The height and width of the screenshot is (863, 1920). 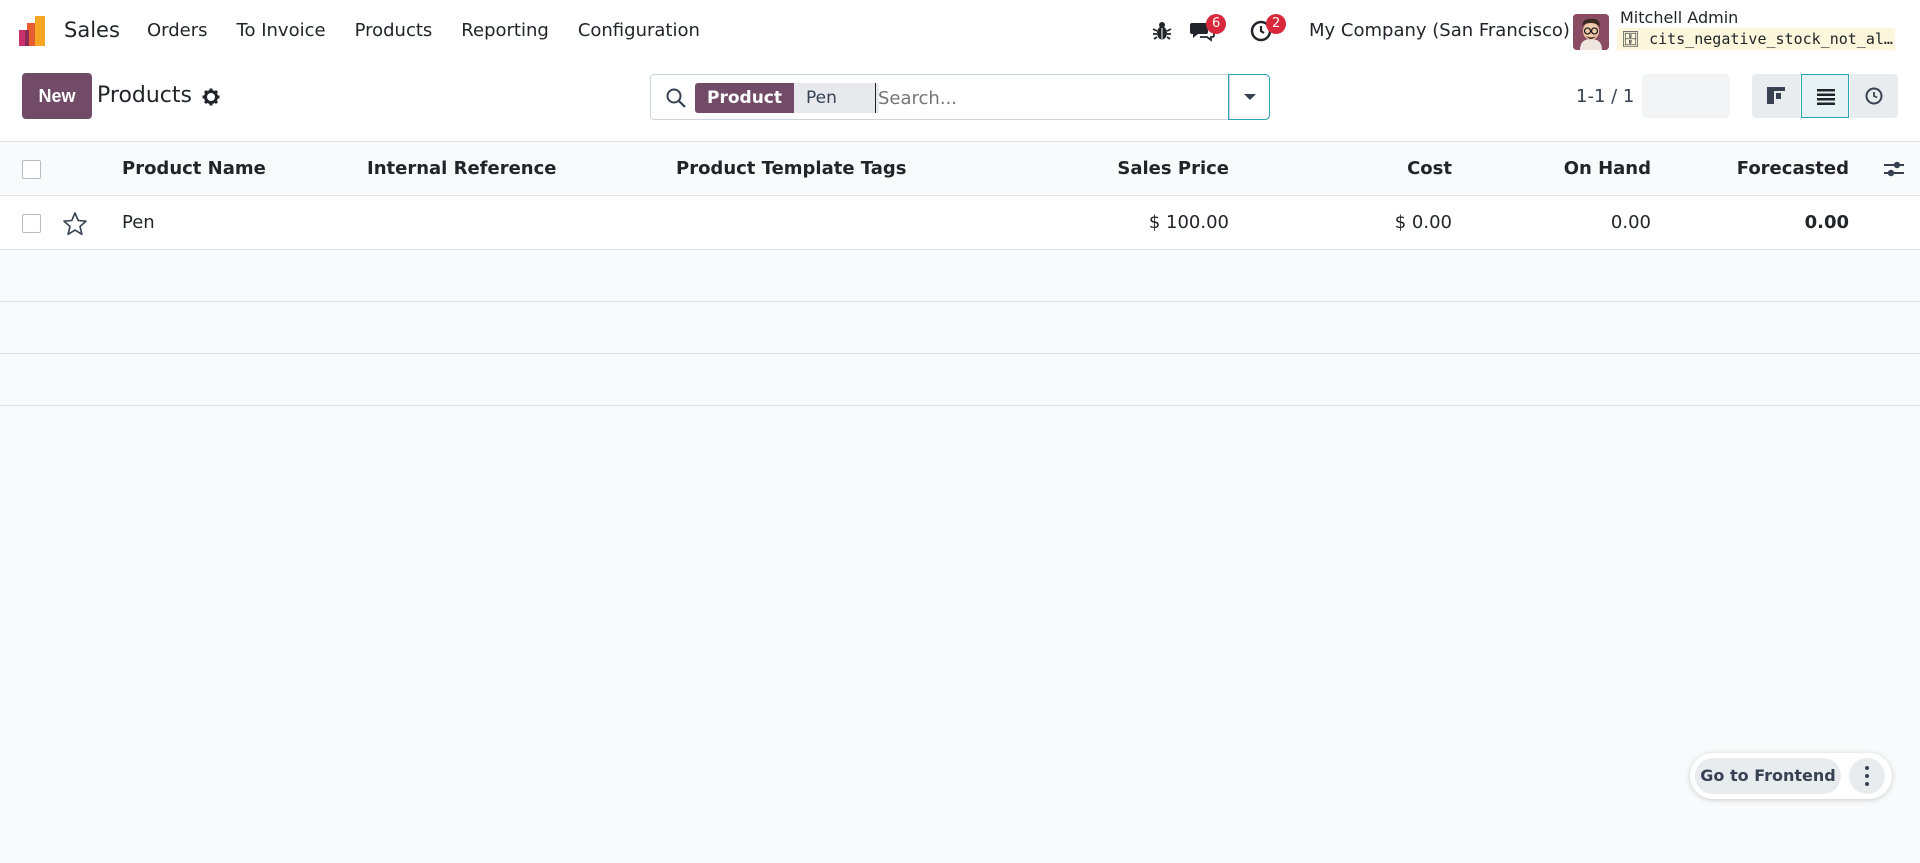 I want to click on database-label: cits_negative_stock_not_allowed, so click(x=1772, y=39).